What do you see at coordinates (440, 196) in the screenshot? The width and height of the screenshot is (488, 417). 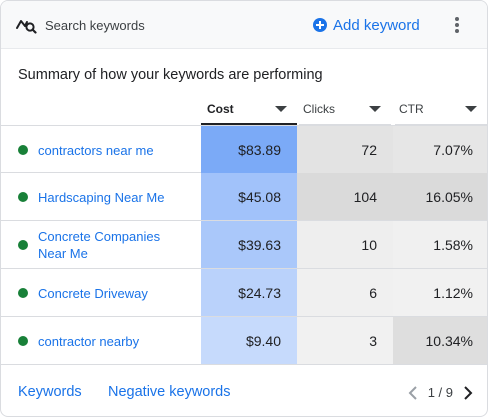 I see `ctr-cell: 16.05%` at bounding box center [440, 196].